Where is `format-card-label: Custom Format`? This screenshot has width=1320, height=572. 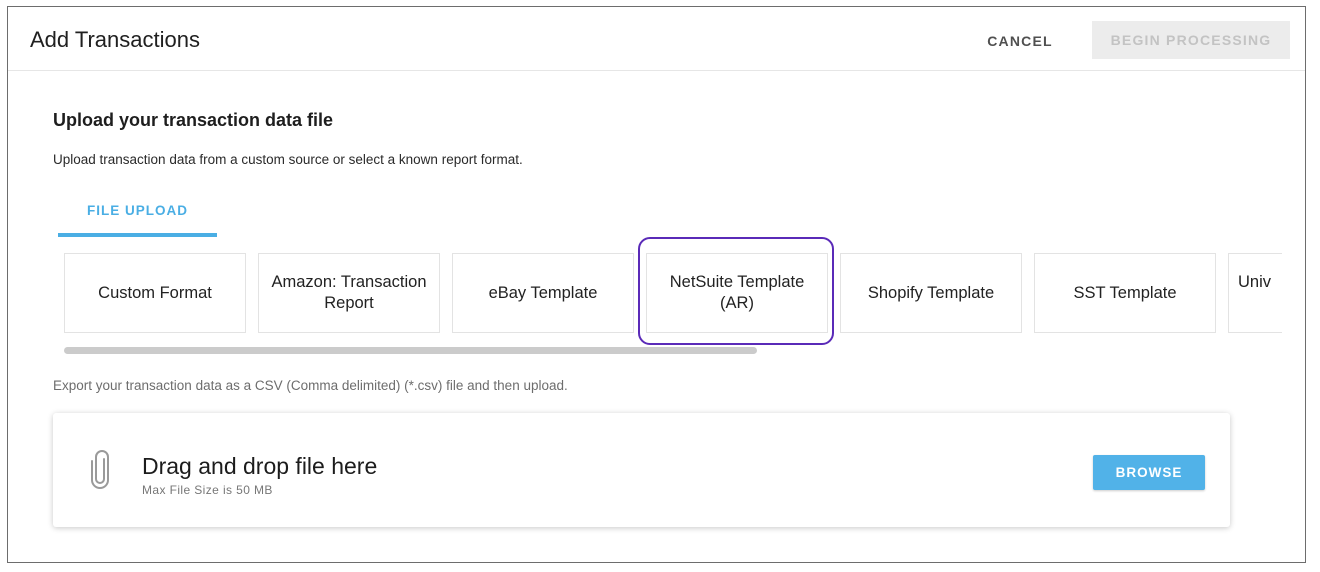 format-card-label: Custom Format is located at coordinates (155, 292).